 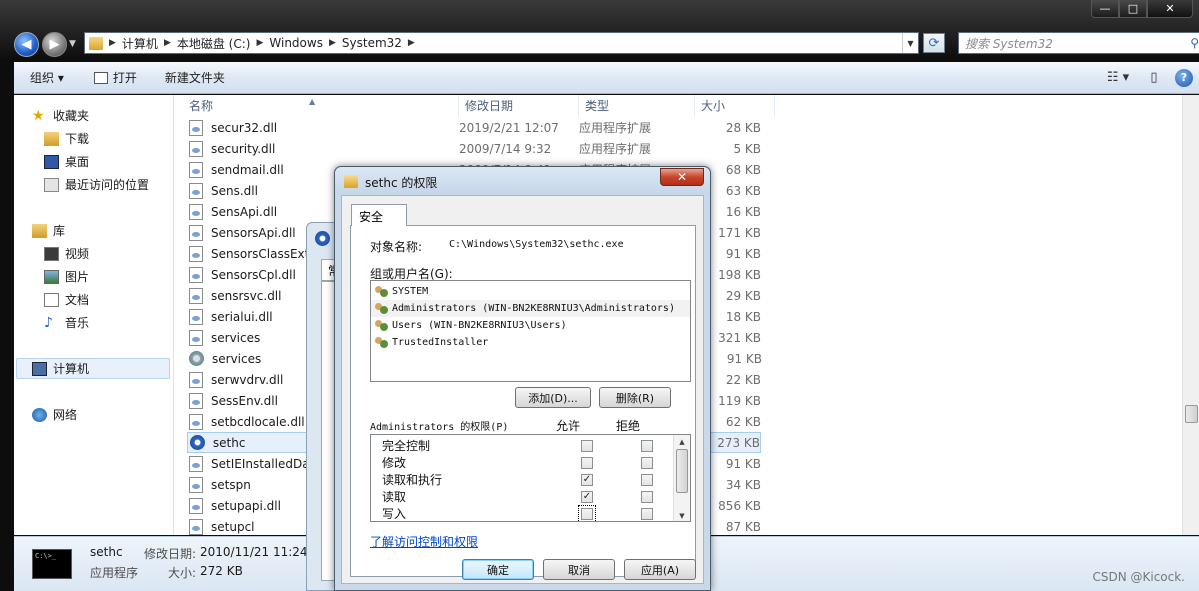 What do you see at coordinates (660, 569) in the screenshot?
I see `apply-button: 应用(A)` at bounding box center [660, 569].